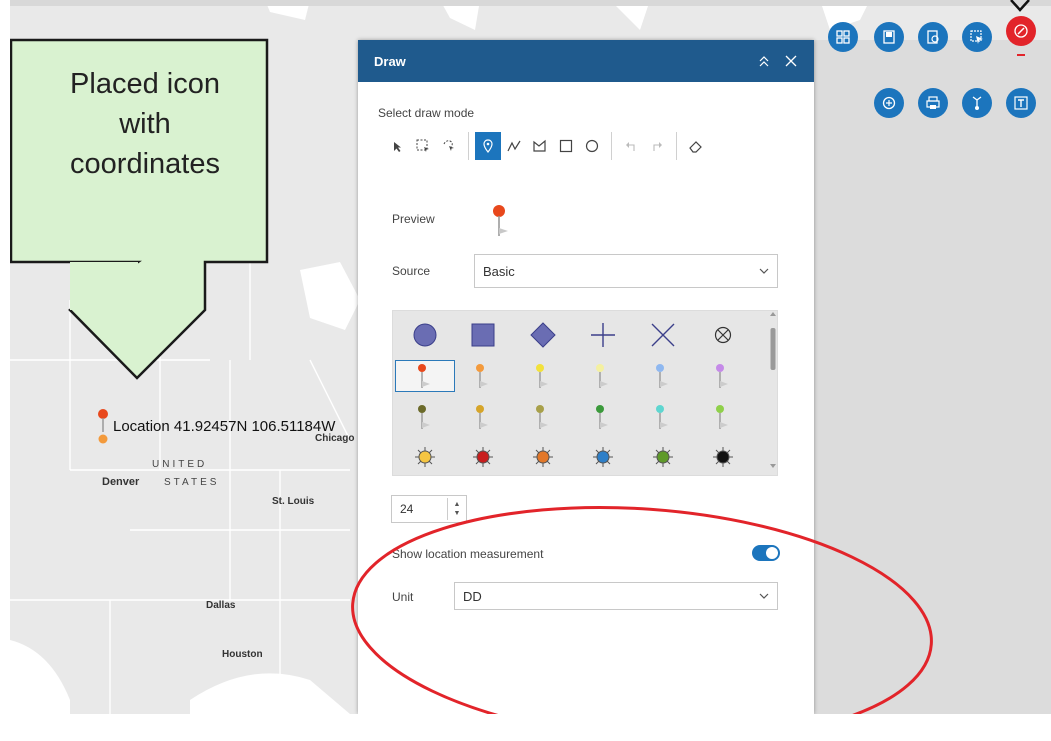 This screenshot has width=1051, height=741. I want to click on symbol-cross, so click(603, 335).